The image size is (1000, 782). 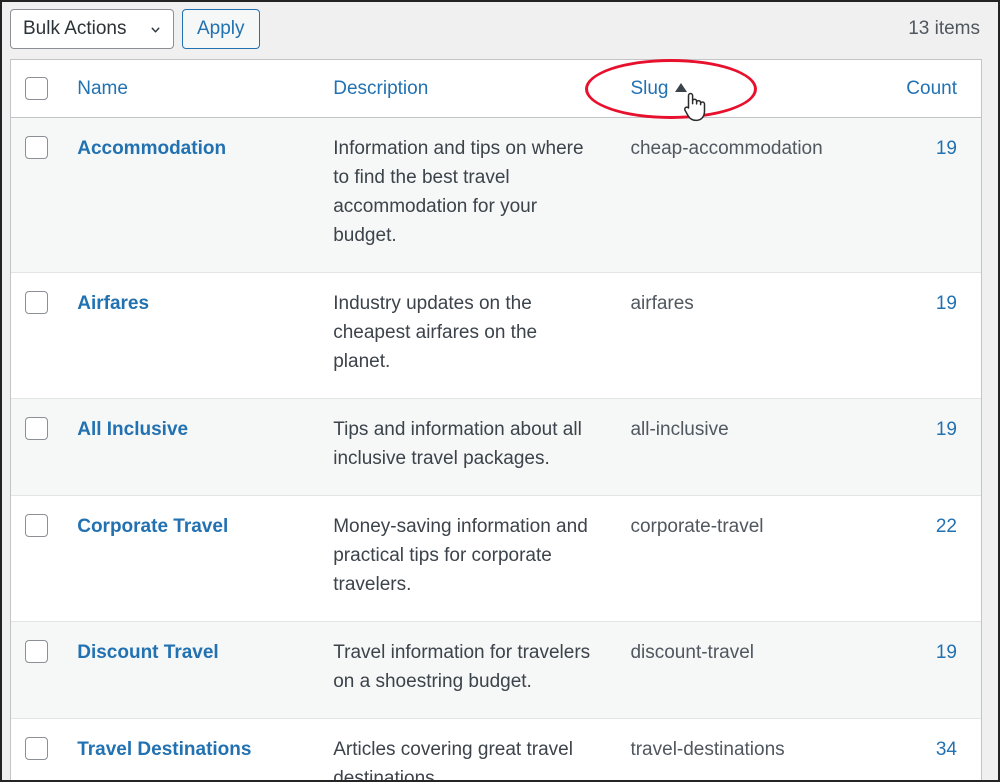 What do you see at coordinates (192, 335) in the screenshot?
I see `row-name-cell: Airfares` at bounding box center [192, 335].